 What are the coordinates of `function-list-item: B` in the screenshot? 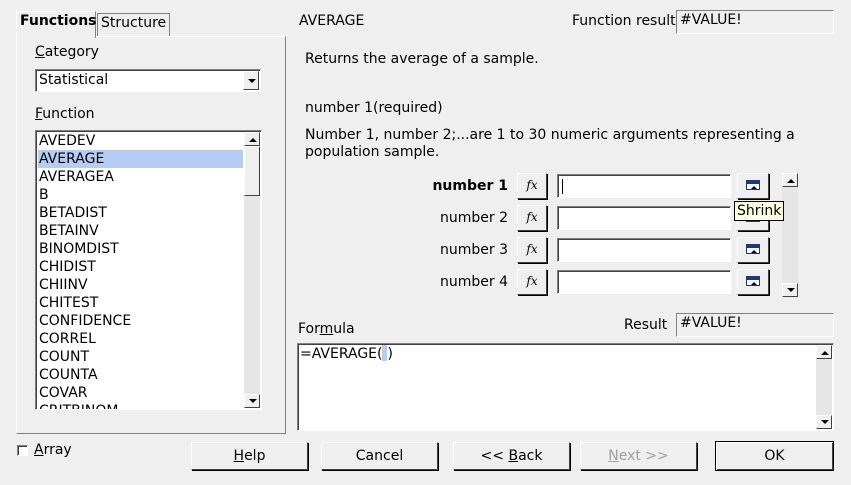 It's located at (140, 195).